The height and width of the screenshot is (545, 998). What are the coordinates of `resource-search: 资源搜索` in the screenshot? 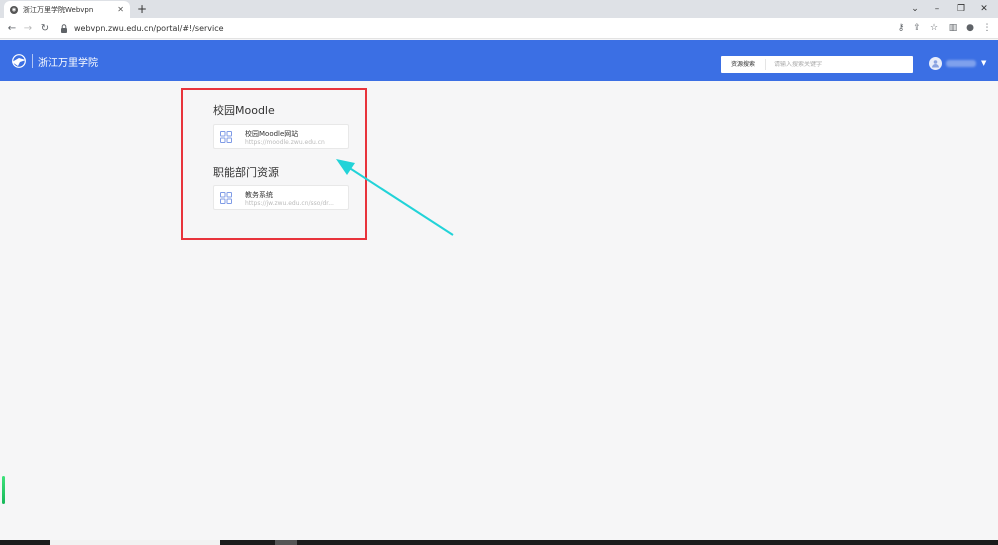 It's located at (817, 64).